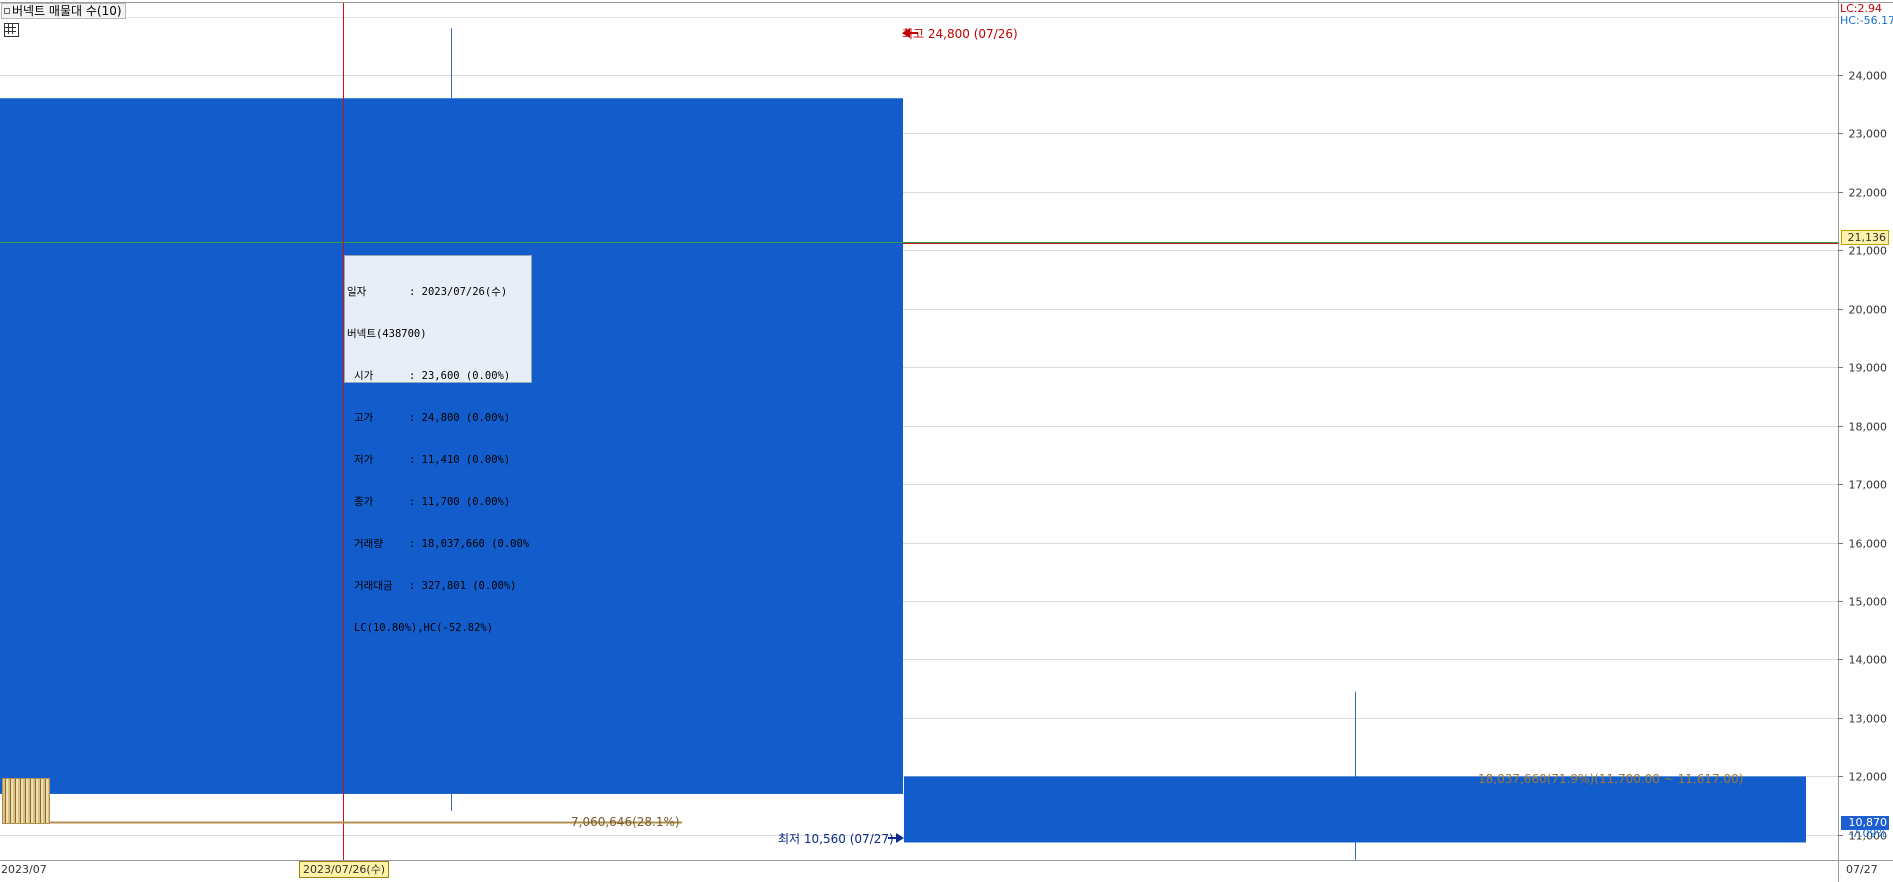 This screenshot has width=1893, height=882. What do you see at coordinates (1866, 20) in the screenshot?
I see `hc-indicator: HC:-56.17` at bounding box center [1866, 20].